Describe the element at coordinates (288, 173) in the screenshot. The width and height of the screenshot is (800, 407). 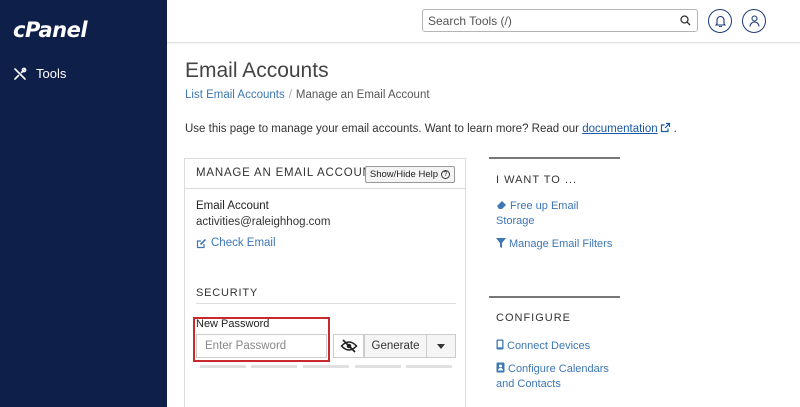
I see `panel-title: MANAGE AN EMAIL ACCOUNT` at that location.